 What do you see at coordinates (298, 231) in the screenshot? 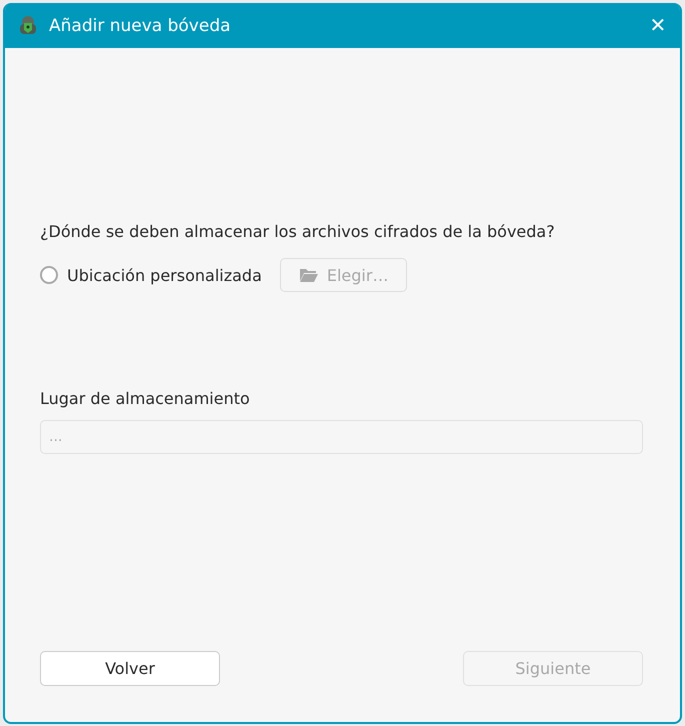
I see `question-text: ¿Dónde se deben almacenar los archivos cifrados de la bóveda?` at bounding box center [298, 231].